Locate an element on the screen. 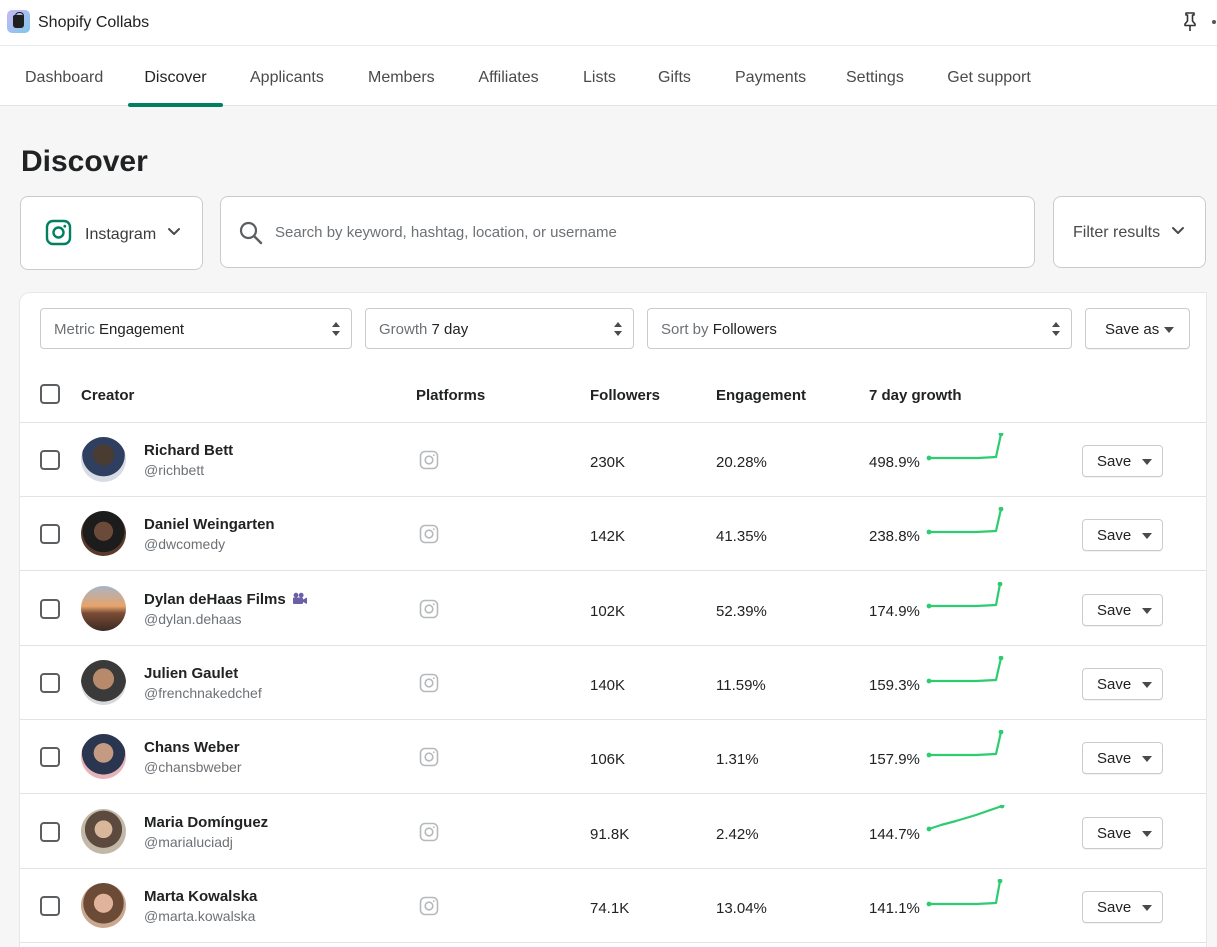 This screenshot has height=947, width=1217. creator-name: Julien Gaulet is located at coordinates (191, 673).